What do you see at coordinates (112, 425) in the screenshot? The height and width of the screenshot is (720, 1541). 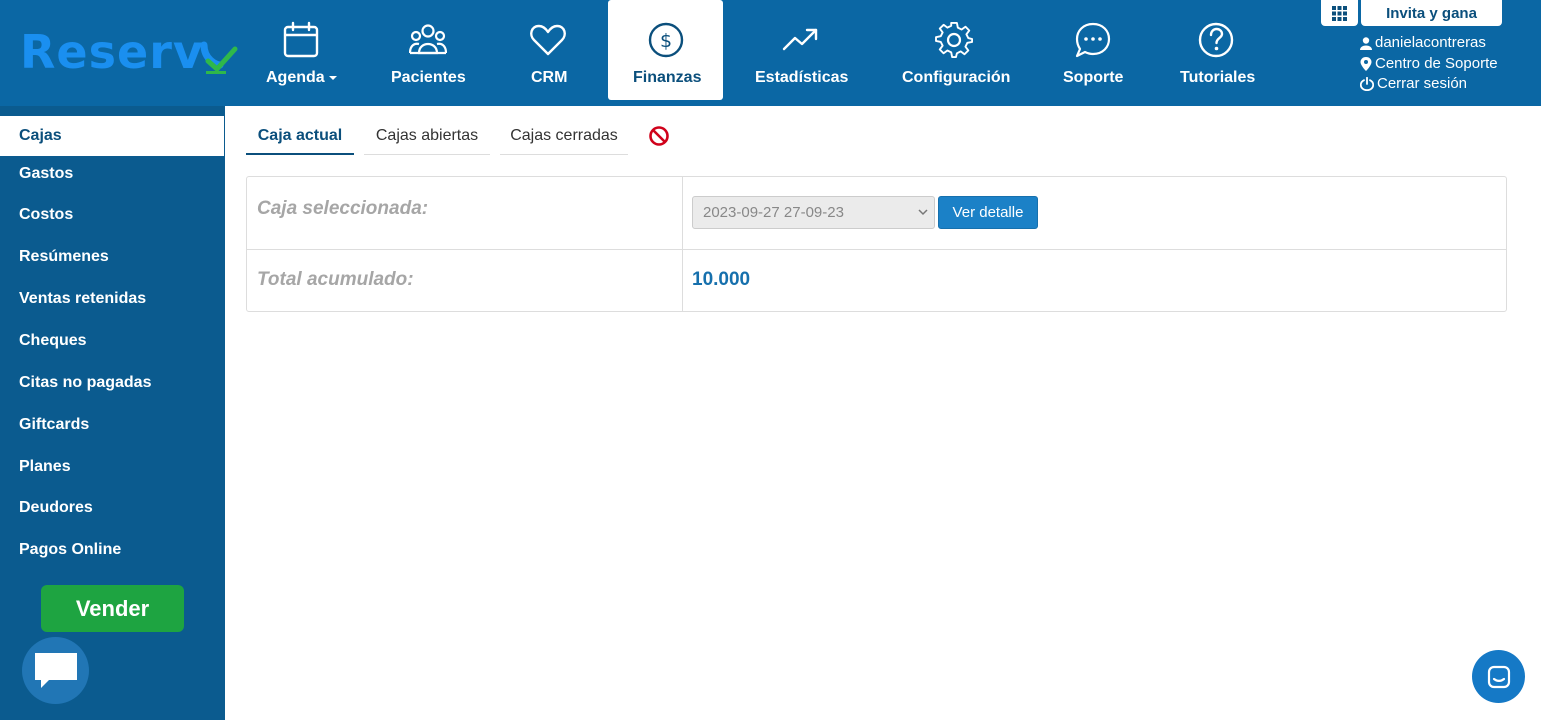 I see `sidebar-item-giftcards: Giftcards` at bounding box center [112, 425].